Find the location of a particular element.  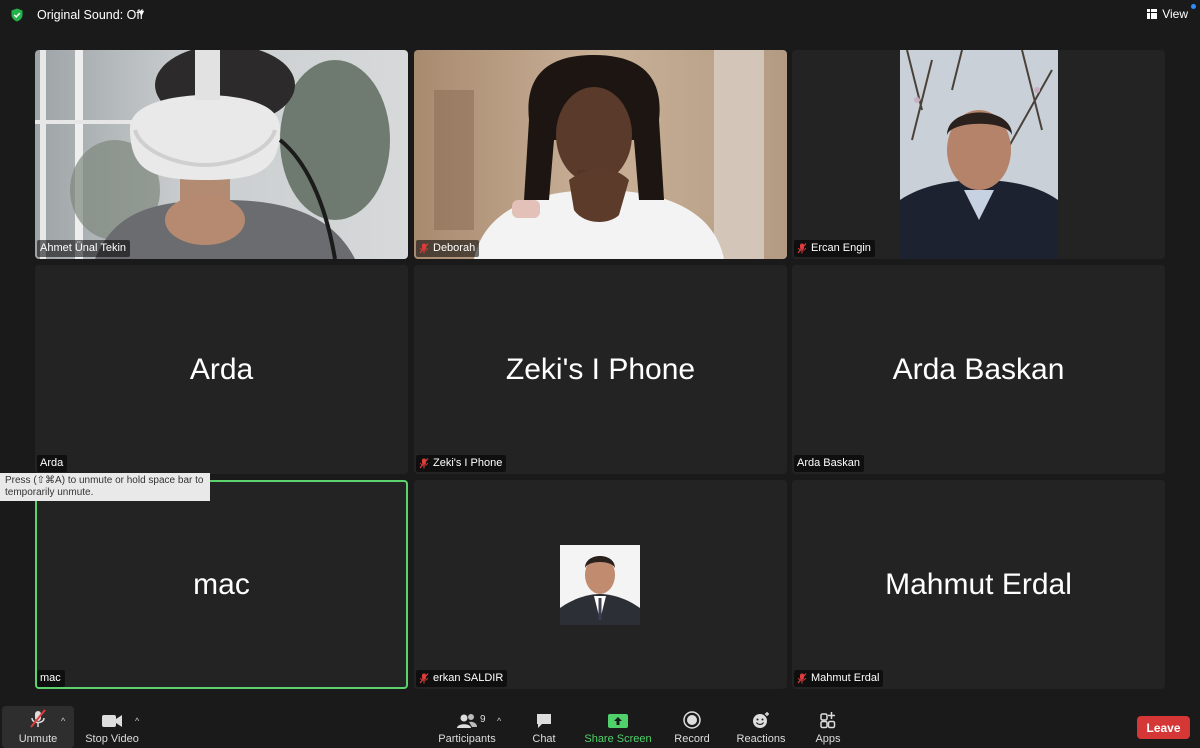

participant-name: Arda is located at coordinates (52, 463).